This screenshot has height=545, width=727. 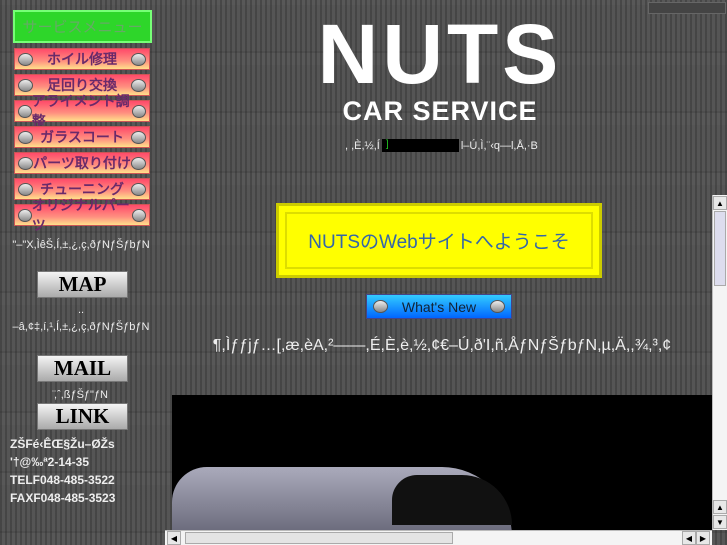 What do you see at coordinates (82, 284) in the screenshot?
I see `map-button: MAP` at bounding box center [82, 284].